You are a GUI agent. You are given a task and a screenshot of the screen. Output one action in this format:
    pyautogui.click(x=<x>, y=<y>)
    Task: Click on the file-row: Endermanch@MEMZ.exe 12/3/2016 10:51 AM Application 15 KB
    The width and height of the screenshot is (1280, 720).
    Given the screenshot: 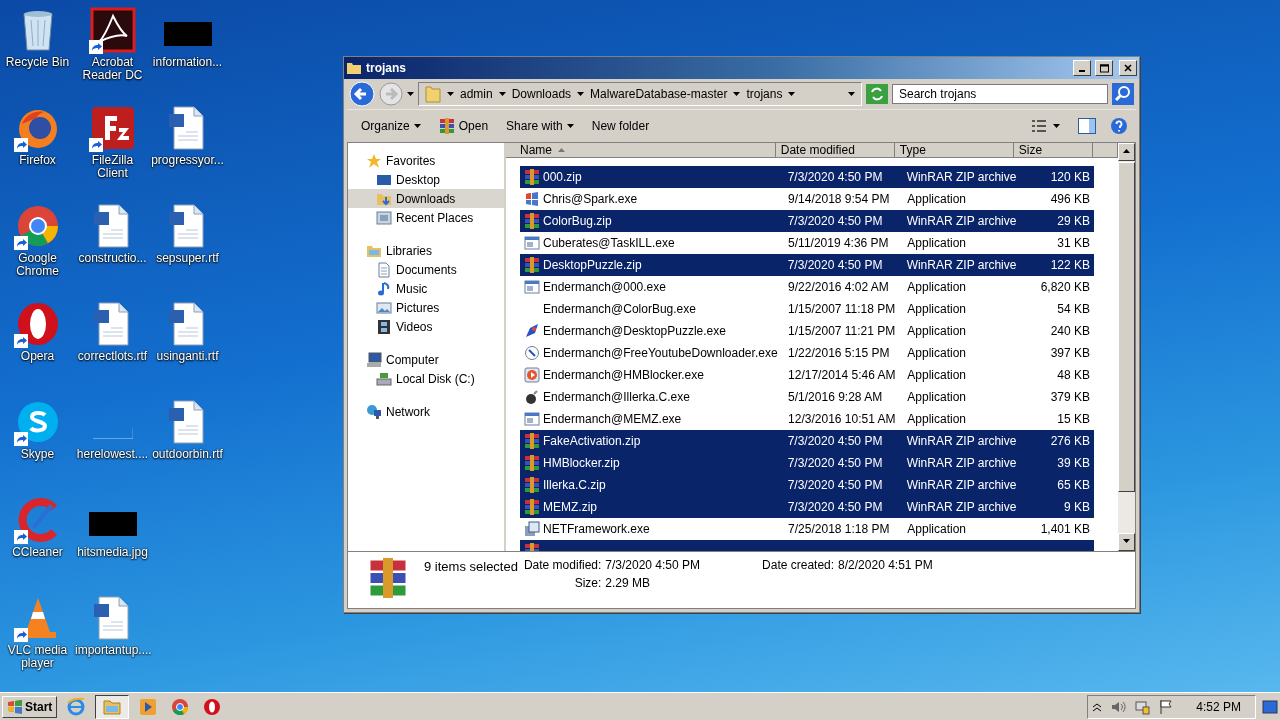 What is the action you would take?
    pyautogui.click(x=807, y=419)
    